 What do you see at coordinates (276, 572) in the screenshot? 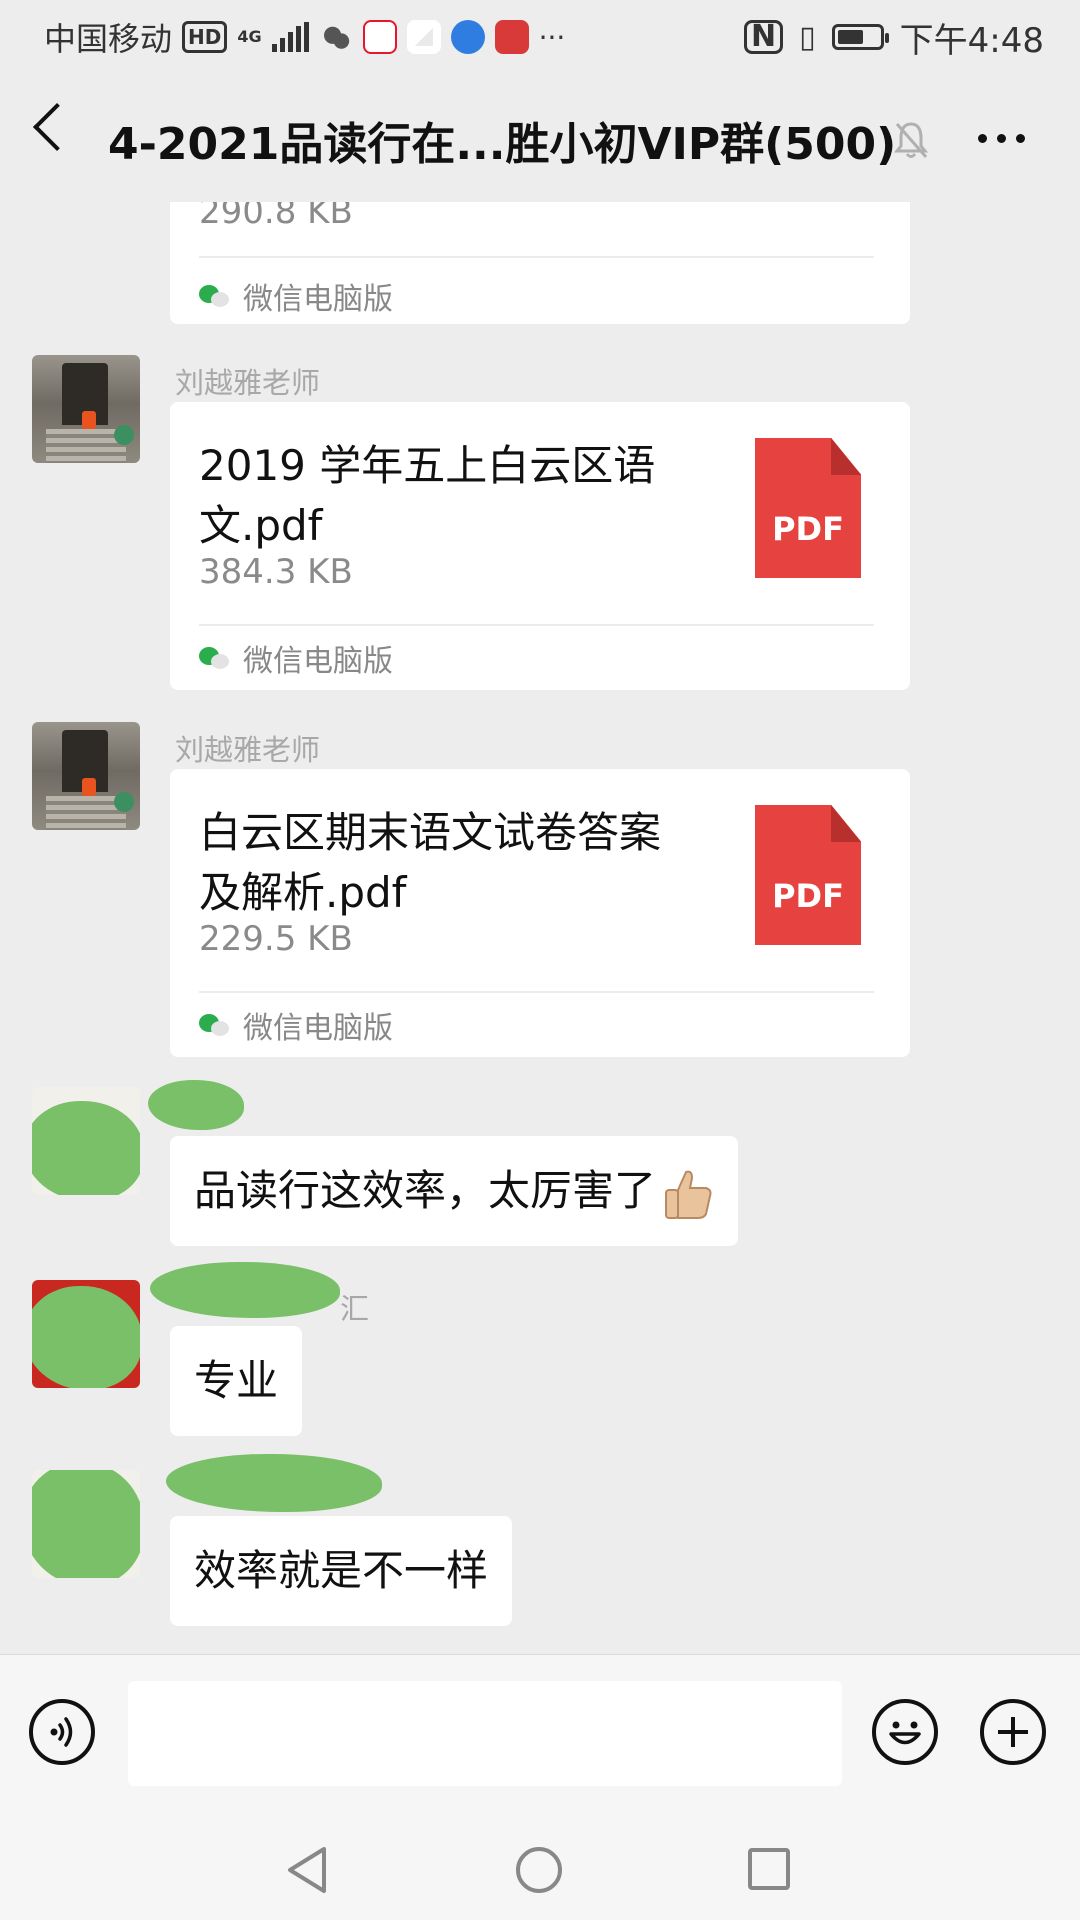
I see `file-size: 384.3 KB` at bounding box center [276, 572].